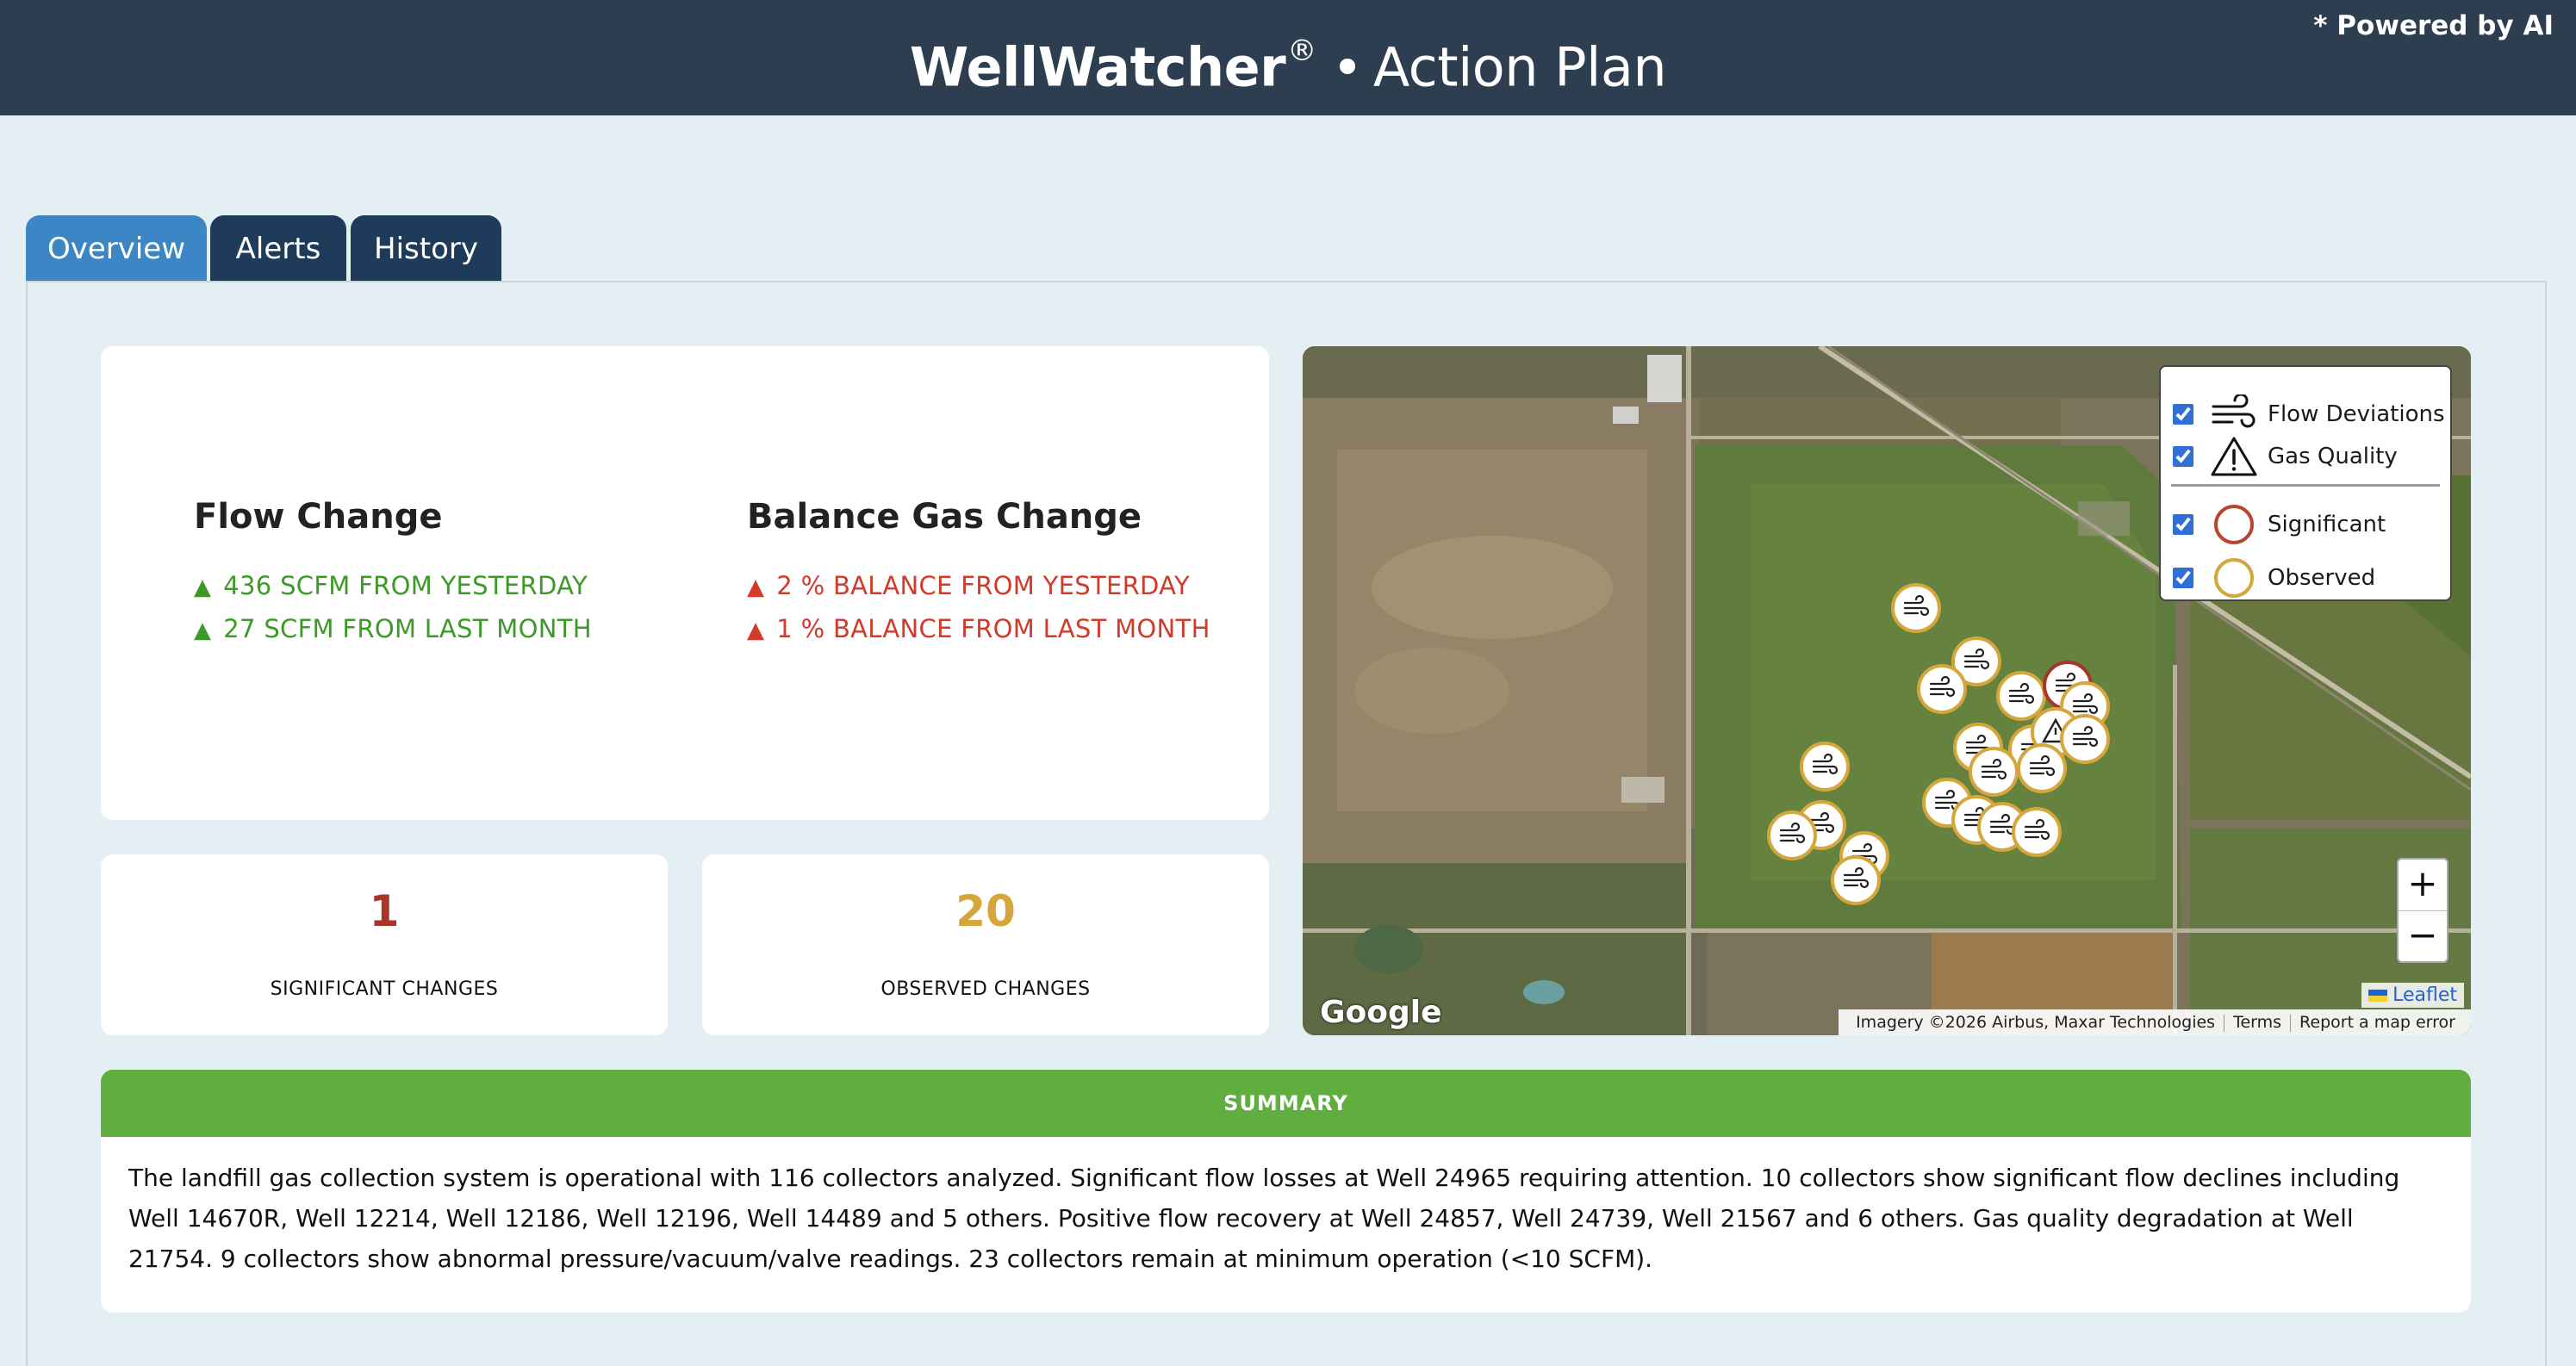  What do you see at coordinates (945, 517) in the screenshot?
I see `balance-gas-change-title: Balance Gas Change` at bounding box center [945, 517].